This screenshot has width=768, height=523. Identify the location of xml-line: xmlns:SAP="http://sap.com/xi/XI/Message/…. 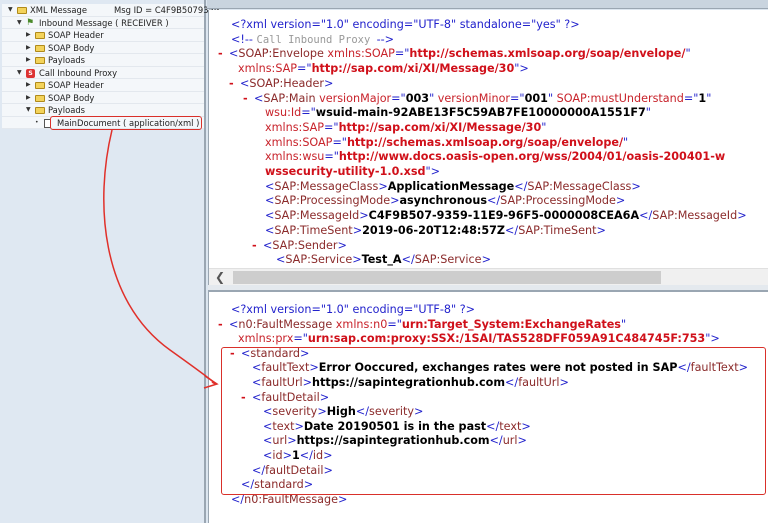
(405, 127).